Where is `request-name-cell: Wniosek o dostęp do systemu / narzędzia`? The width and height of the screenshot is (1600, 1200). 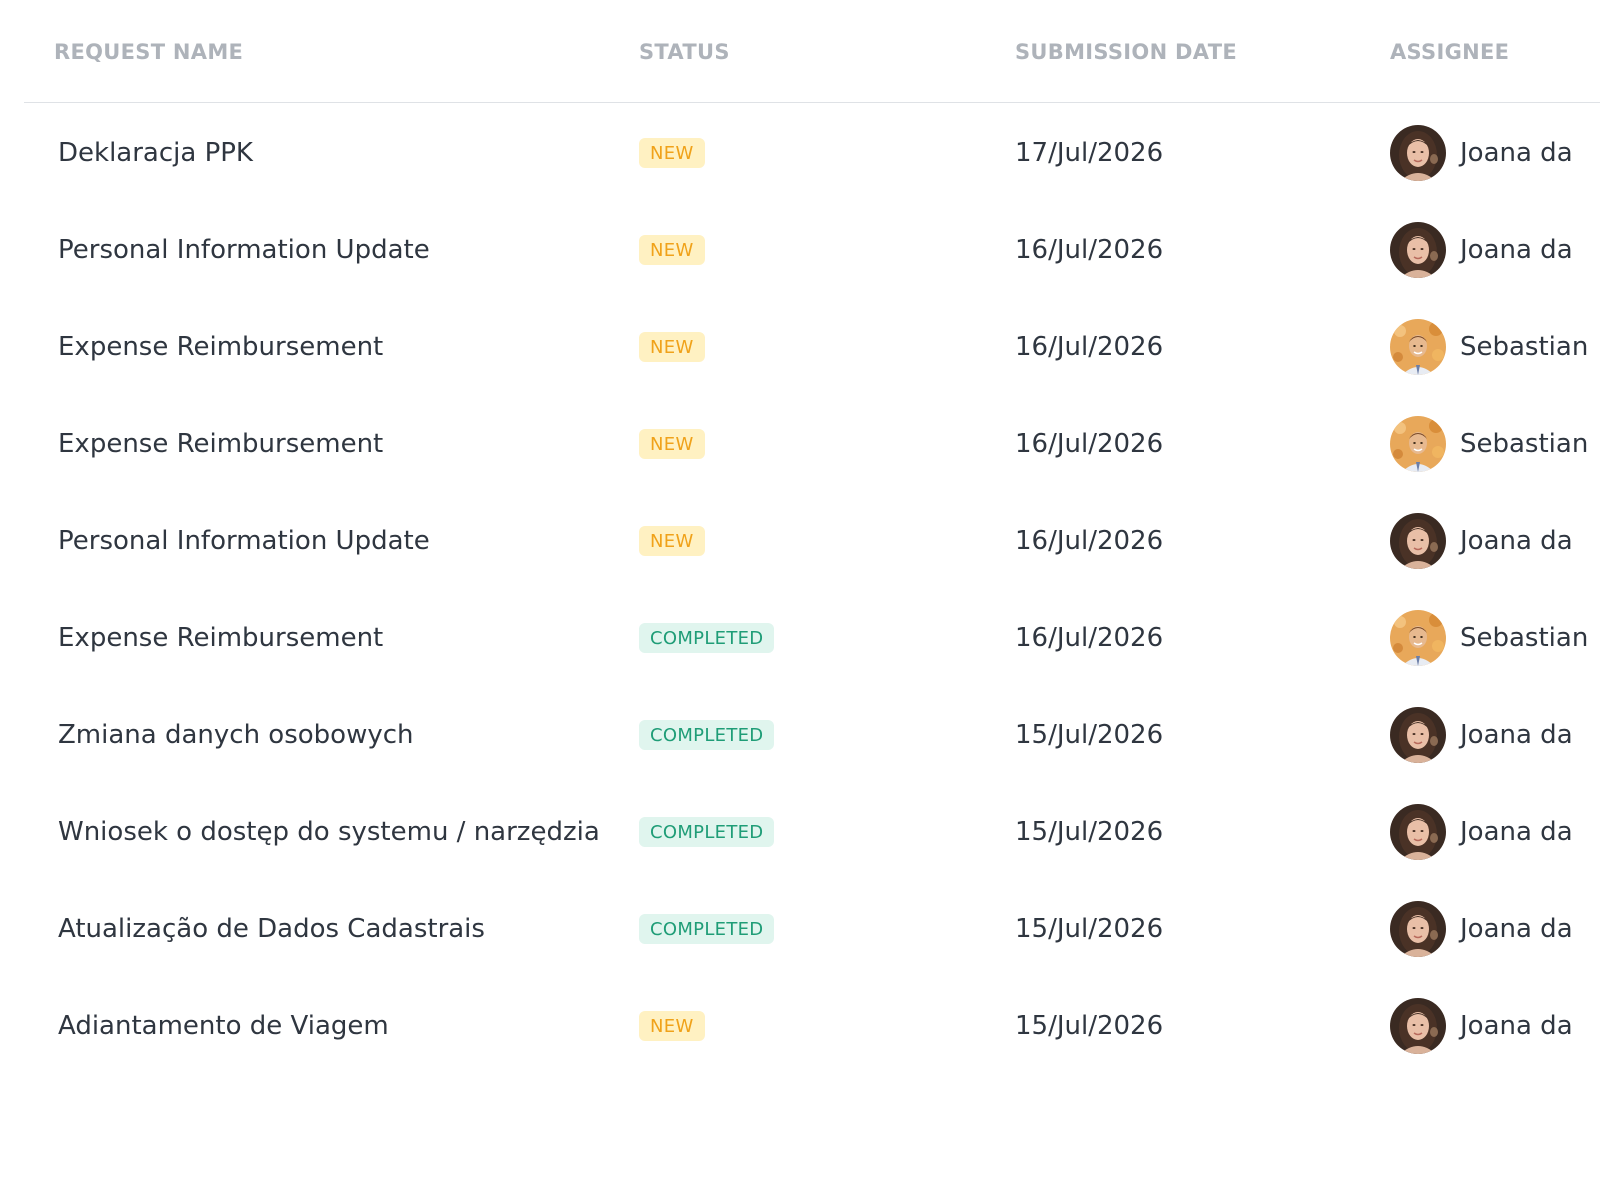
request-name-cell: Wniosek o dostęp do systemu / narzędzia is located at coordinates (329, 832).